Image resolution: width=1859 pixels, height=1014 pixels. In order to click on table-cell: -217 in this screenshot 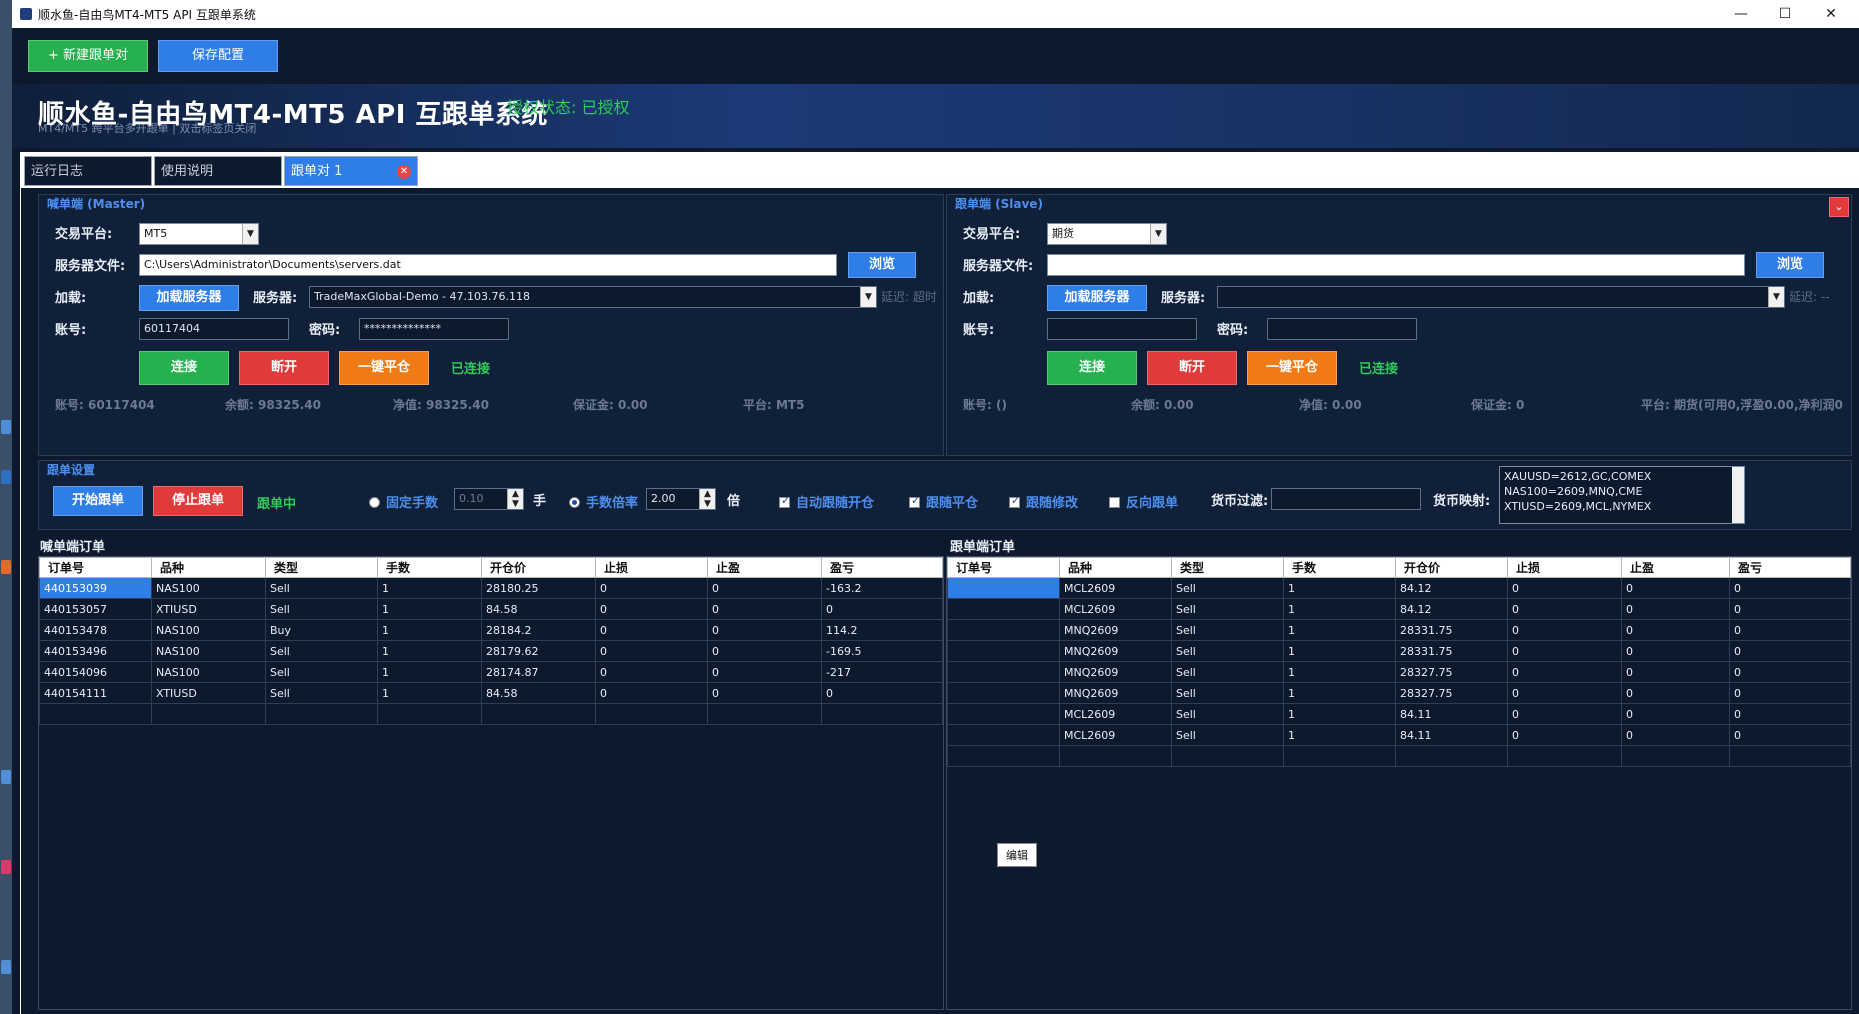, I will do `click(882, 672)`.